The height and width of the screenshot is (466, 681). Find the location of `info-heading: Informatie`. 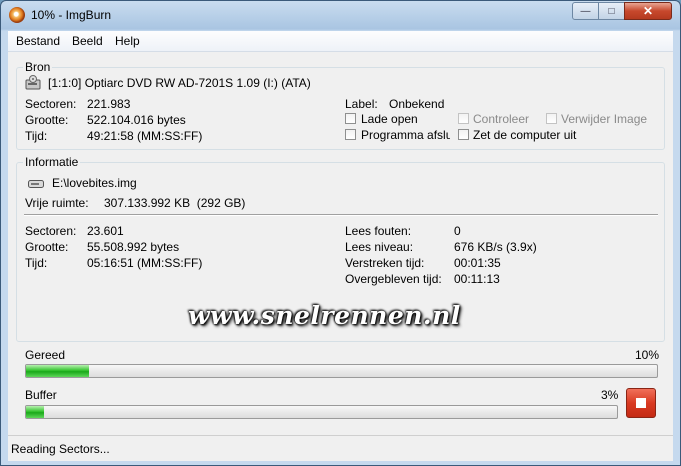

info-heading: Informatie is located at coordinates (52, 162).